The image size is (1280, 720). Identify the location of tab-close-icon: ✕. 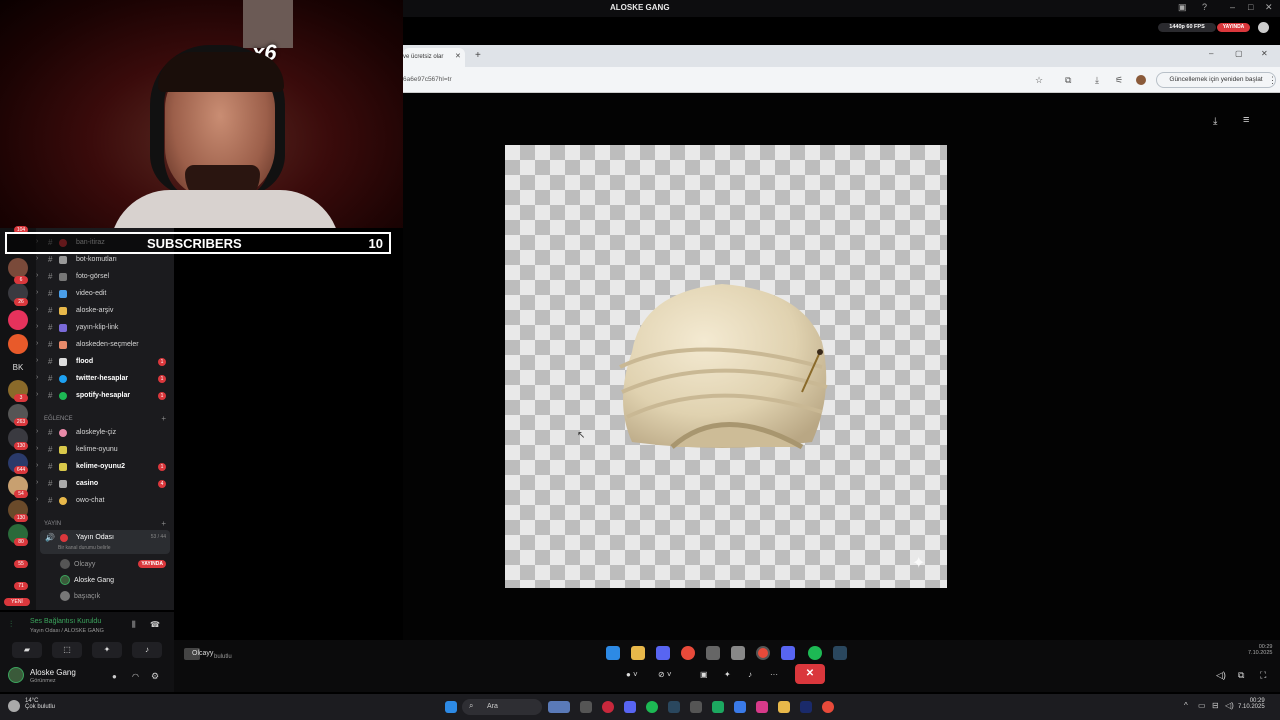
(458, 56).